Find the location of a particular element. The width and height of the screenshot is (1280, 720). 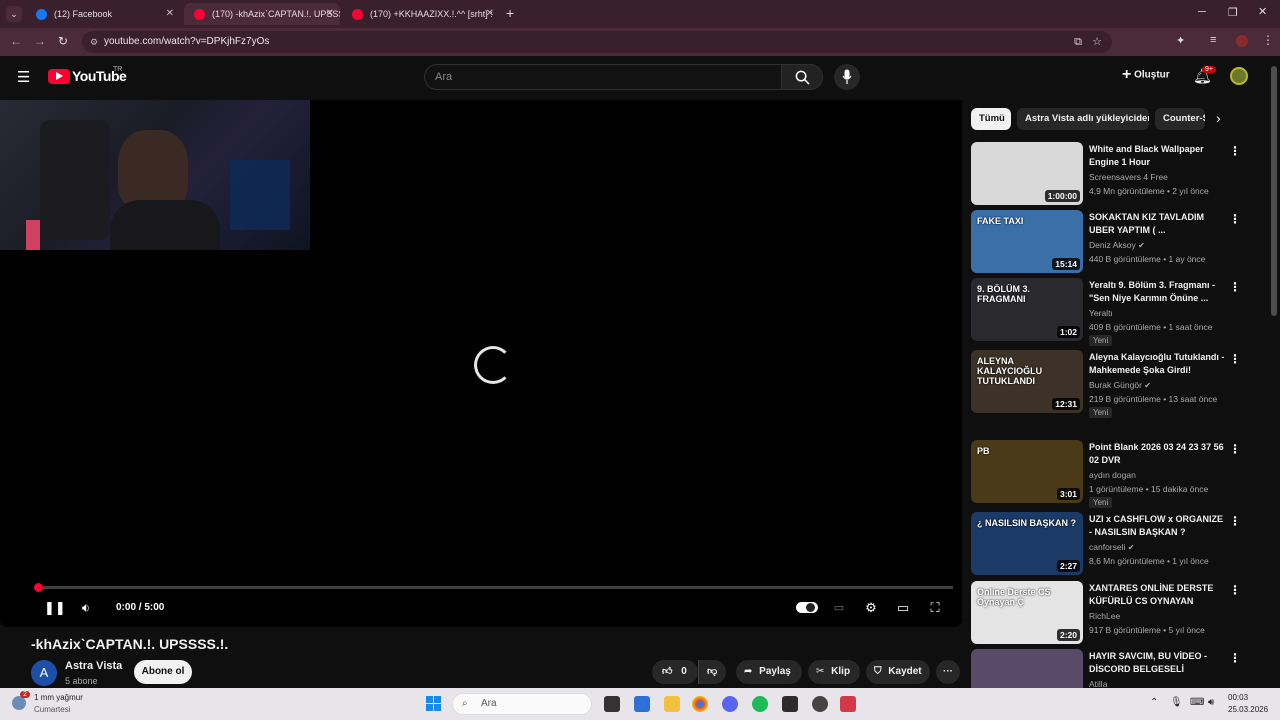

clip-button: ✂ Klip is located at coordinates (834, 672).